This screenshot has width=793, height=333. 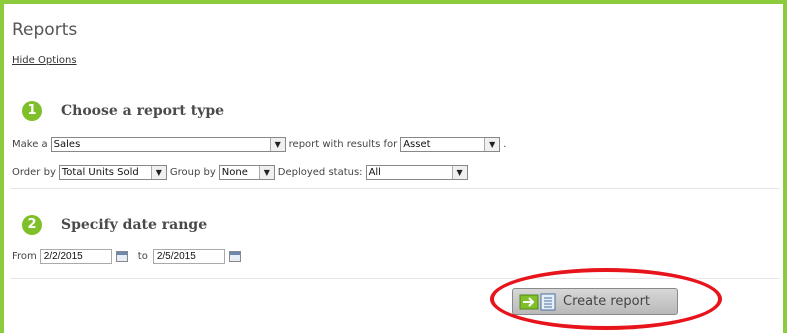 I want to click on group-by-label: Group by, so click(x=192, y=172).